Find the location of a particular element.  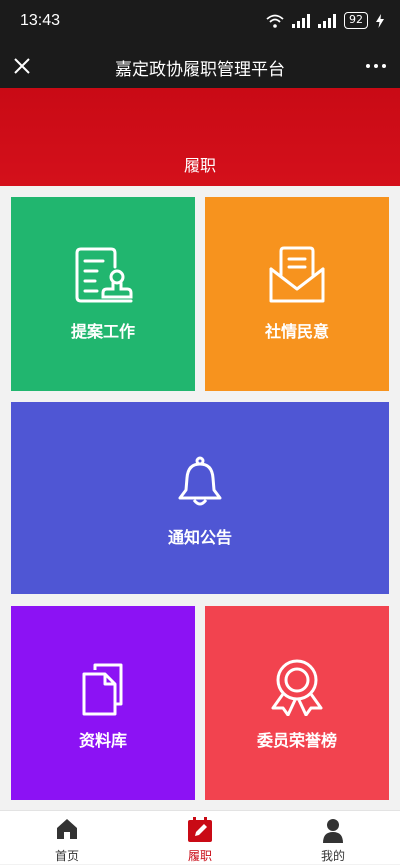

wifi-icon is located at coordinates (275, 21).